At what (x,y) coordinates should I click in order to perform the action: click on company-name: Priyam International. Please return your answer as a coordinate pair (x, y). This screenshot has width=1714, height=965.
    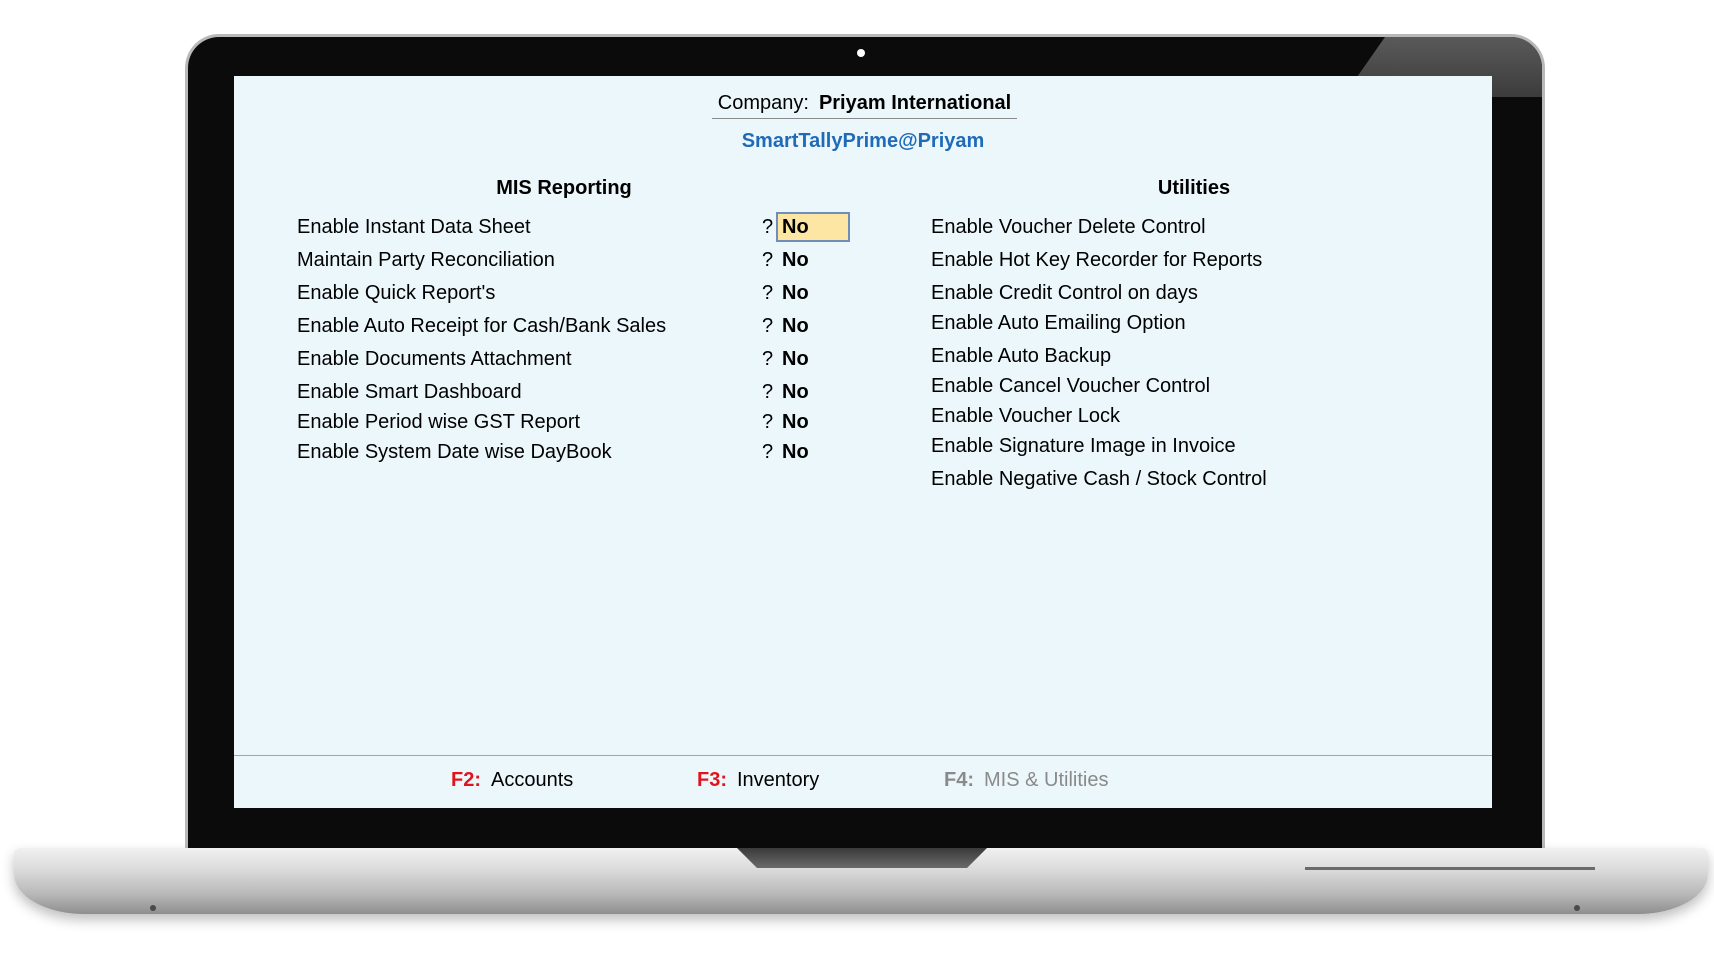
    Looking at the image, I should click on (915, 103).